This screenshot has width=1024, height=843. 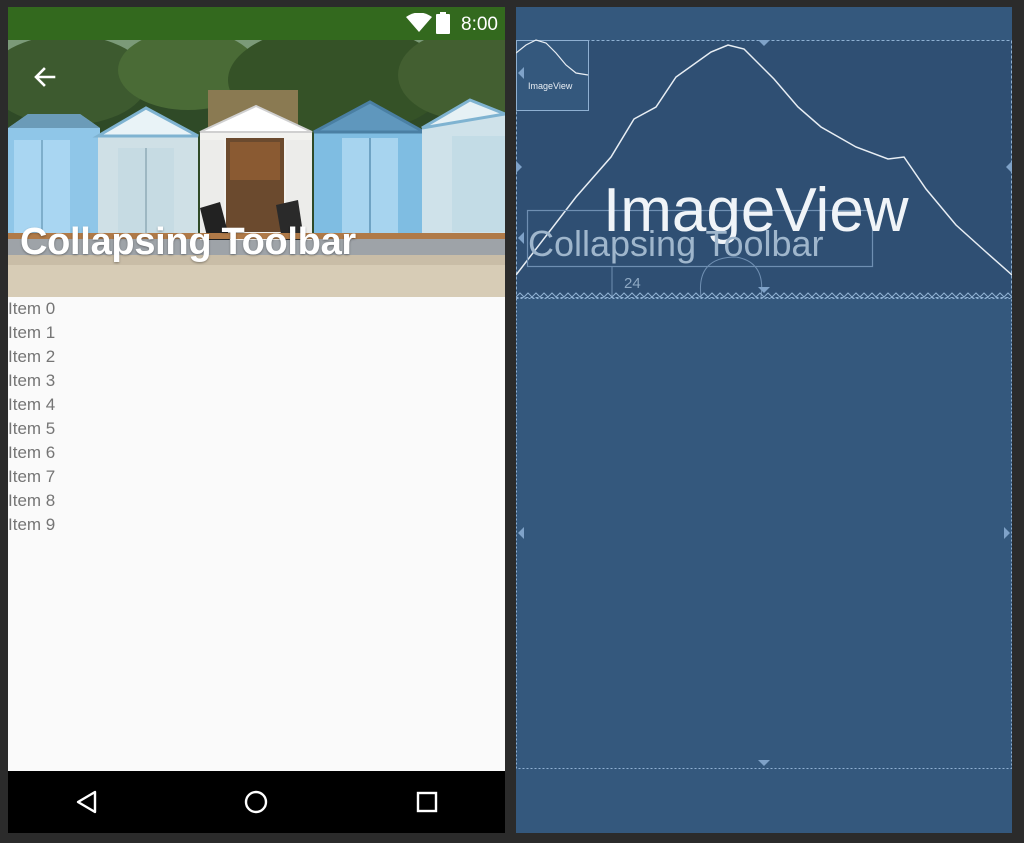 What do you see at coordinates (256, 309) in the screenshot?
I see `list-item: Item 0` at bounding box center [256, 309].